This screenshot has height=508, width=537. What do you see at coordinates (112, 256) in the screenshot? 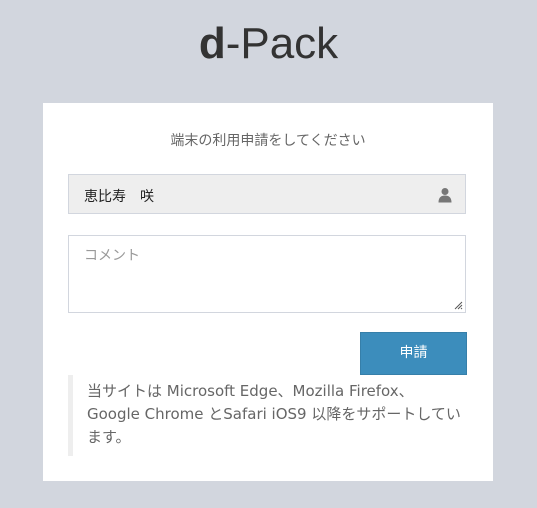
I see `comment-placeholder: コメント` at bounding box center [112, 256].